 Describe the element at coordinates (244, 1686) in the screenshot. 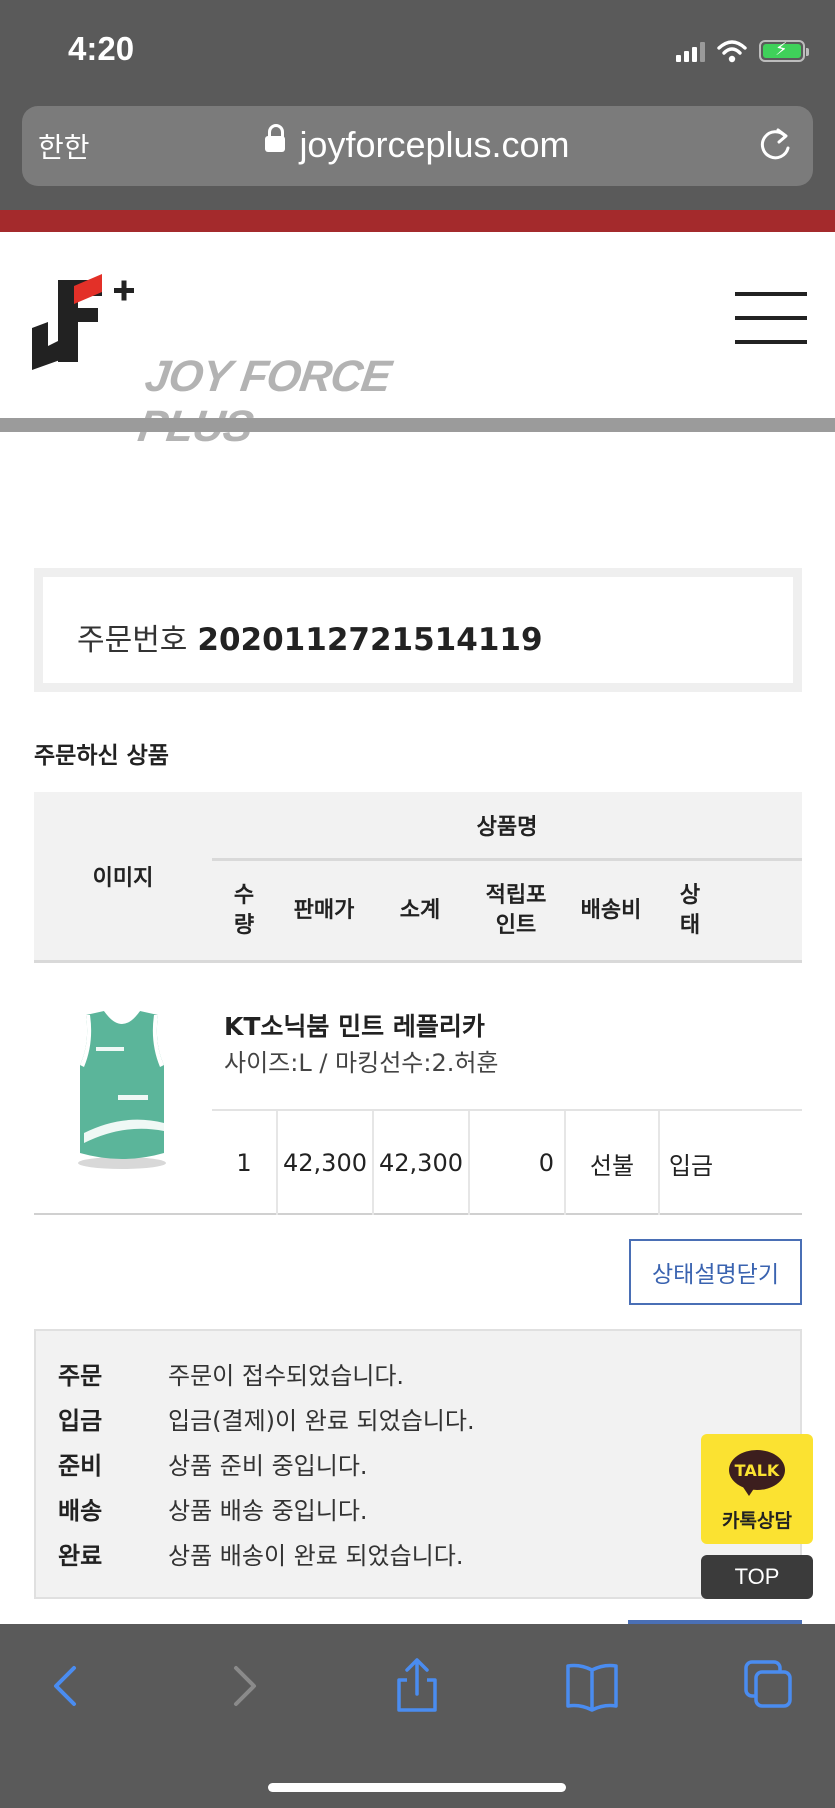

I see `forward-icon` at that location.